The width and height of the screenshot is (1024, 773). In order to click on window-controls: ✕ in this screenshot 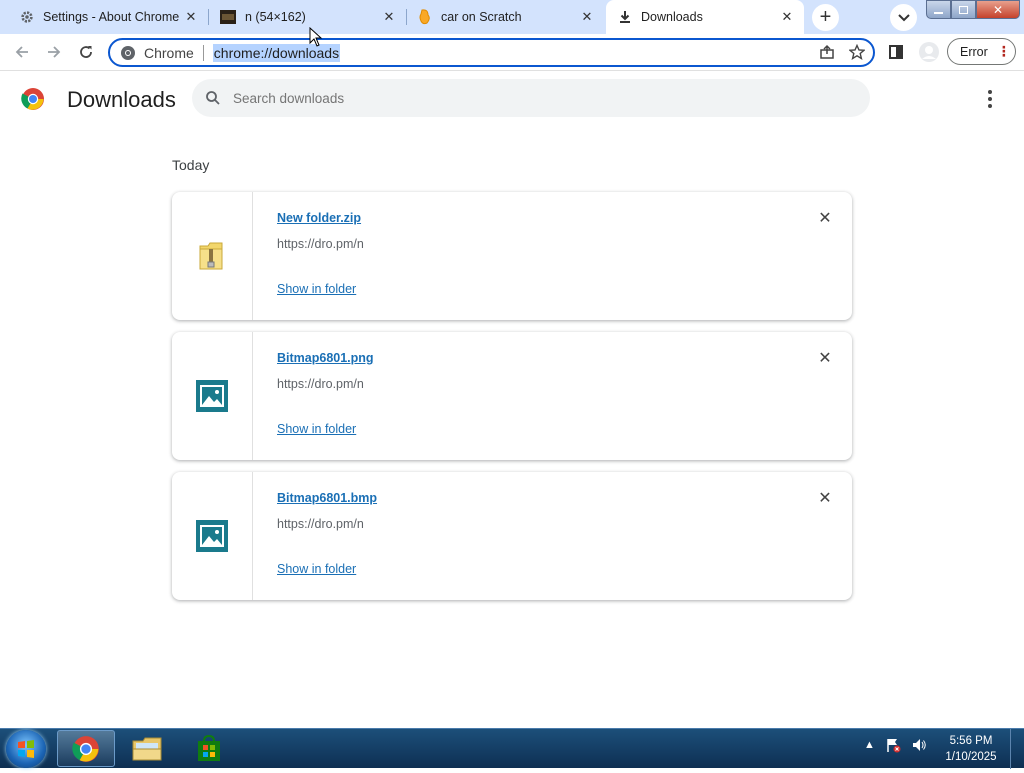, I will do `click(973, 10)`.